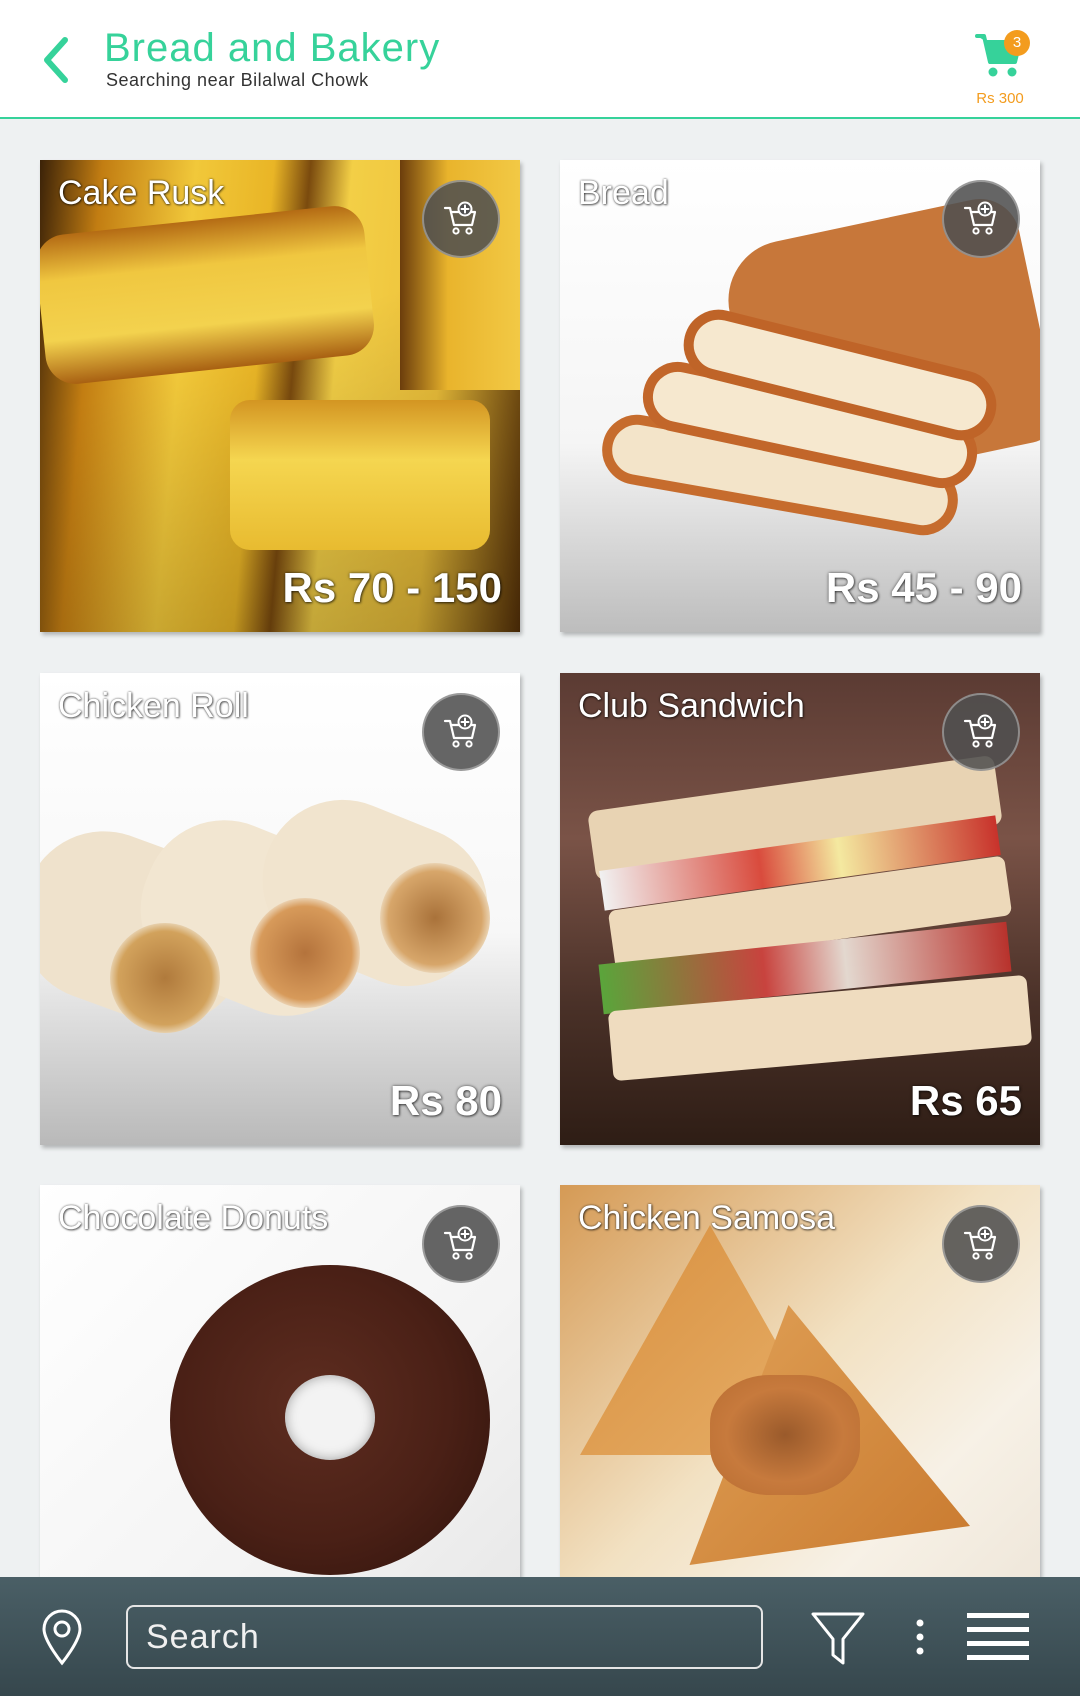  What do you see at coordinates (800, 396) in the screenshot?
I see `product-card: Bread Rs 45 - 90` at bounding box center [800, 396].